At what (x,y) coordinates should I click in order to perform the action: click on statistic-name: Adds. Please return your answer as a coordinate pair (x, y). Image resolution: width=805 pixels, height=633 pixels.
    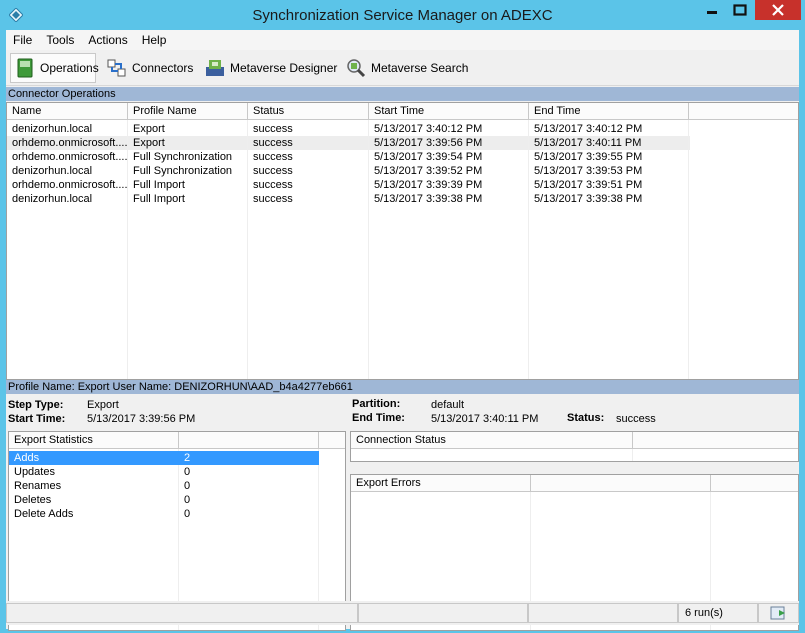
    Looking at the image, I should click on (27, 458).